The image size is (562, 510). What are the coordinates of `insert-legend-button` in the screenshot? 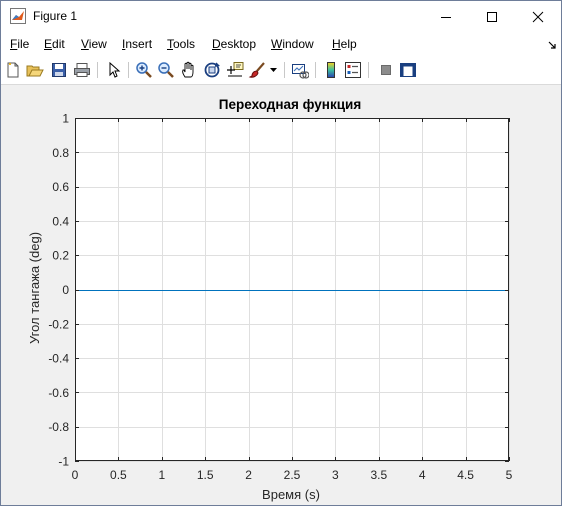 It's located at (353, 70).